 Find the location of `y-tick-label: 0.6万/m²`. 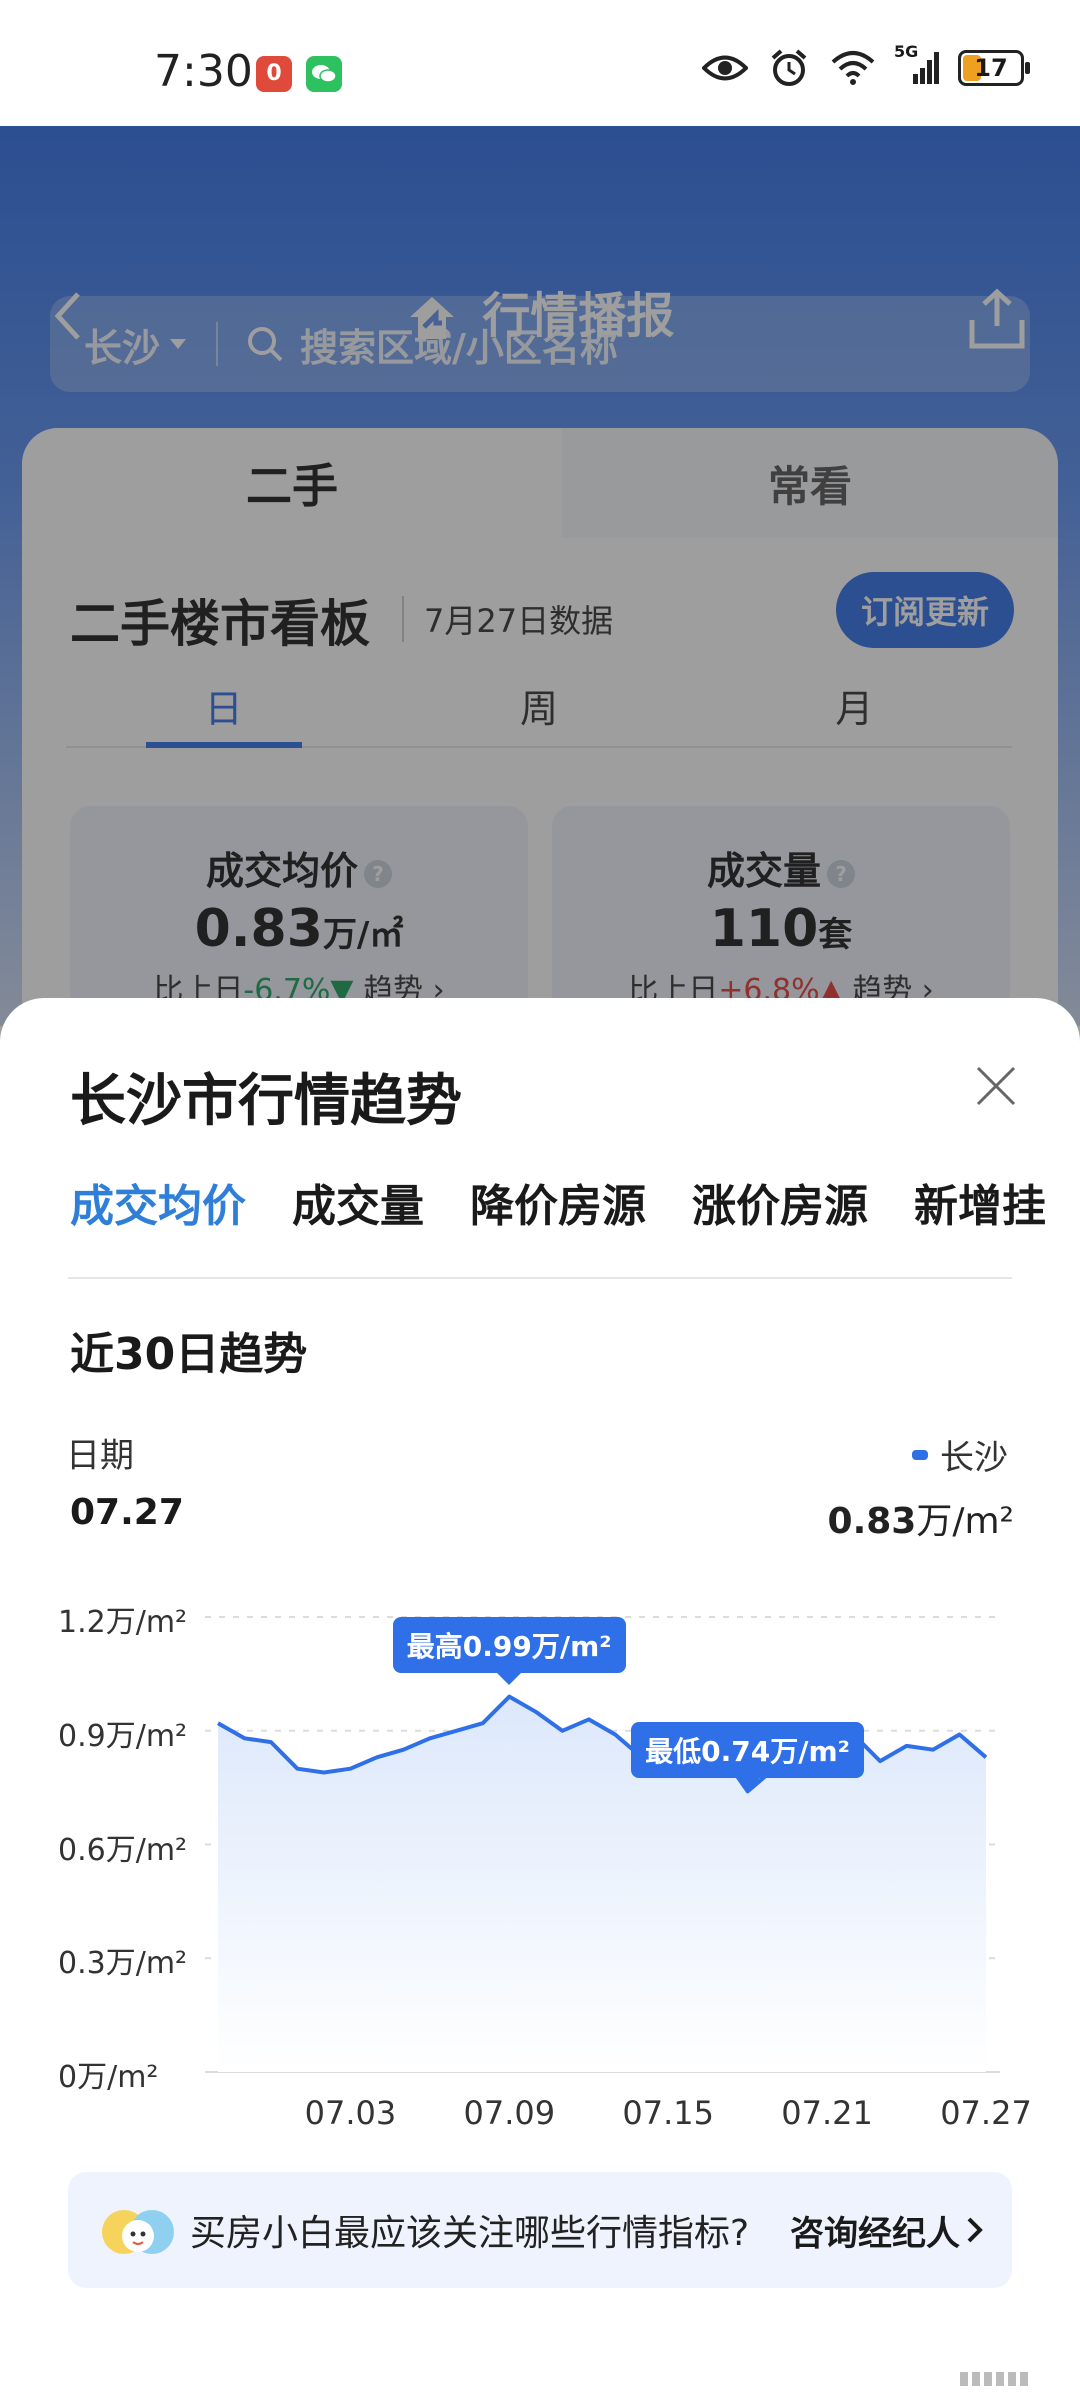

y-tick-label: 0.6万/m² is located at coordinates (123, 1850).